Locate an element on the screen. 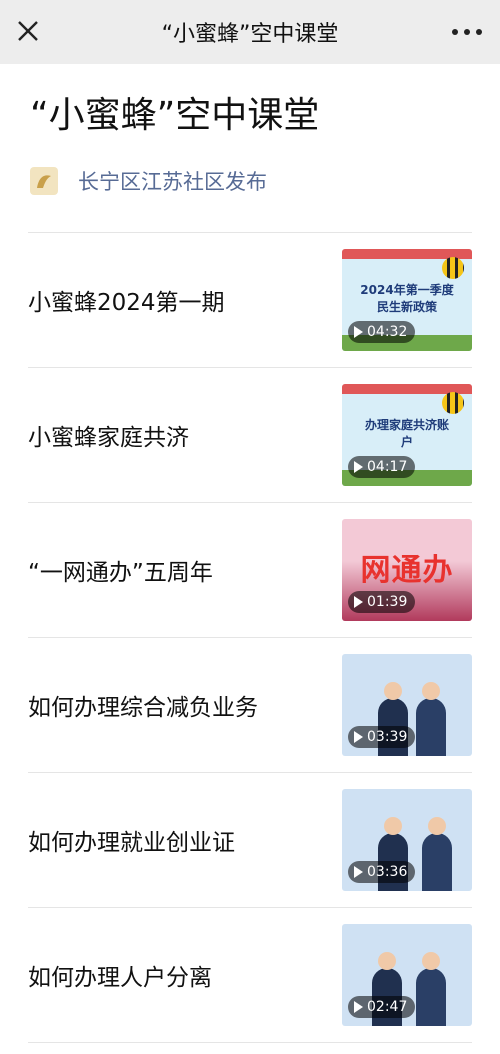  thumb-headline: 办理家庭共济账户 is located at coordinates (406, 433).